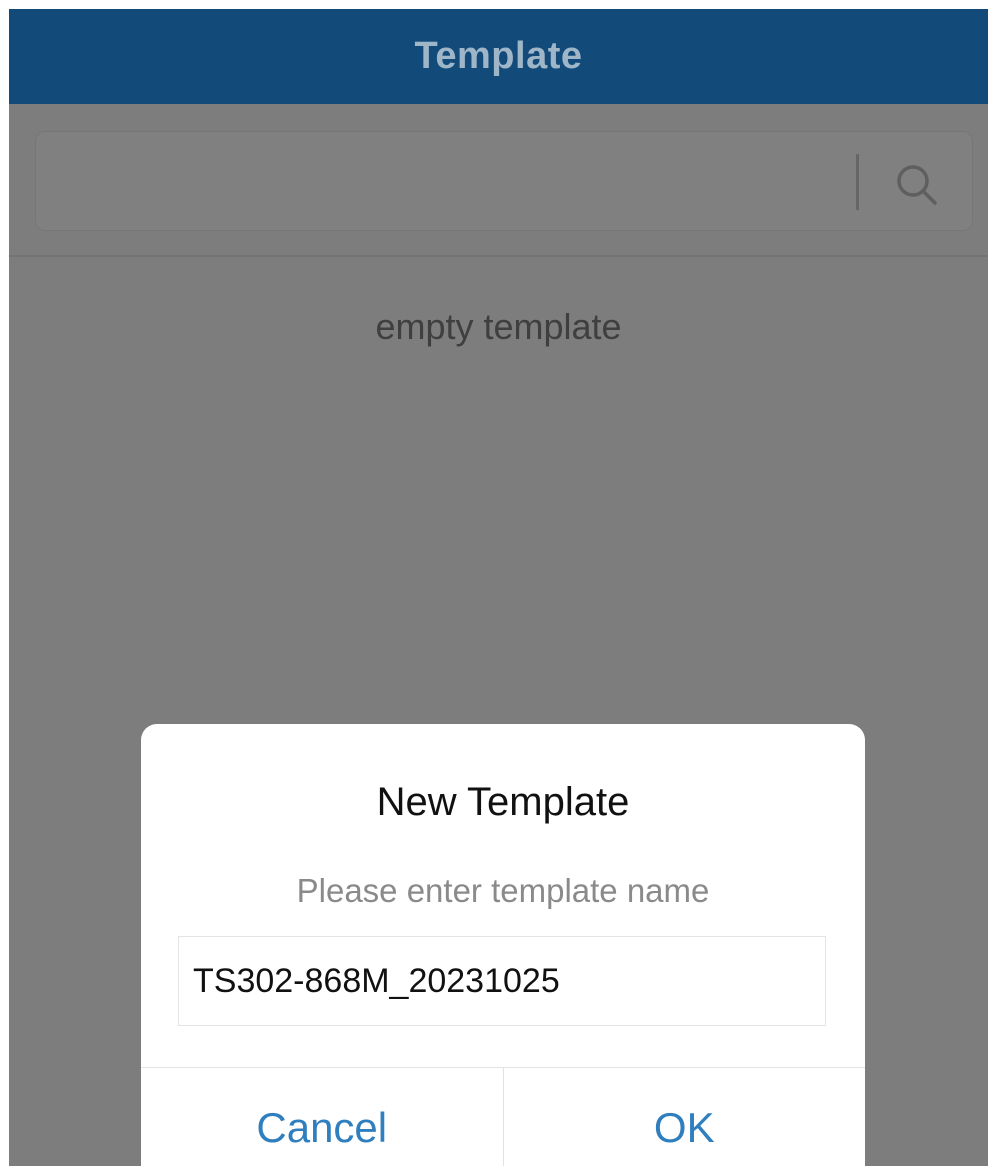 The height and width of the screenshot is (1166, 988). What do you see at coordinates (917, 185) in the screenshot?
I see `search-icon` at bounding box center [917, 185].